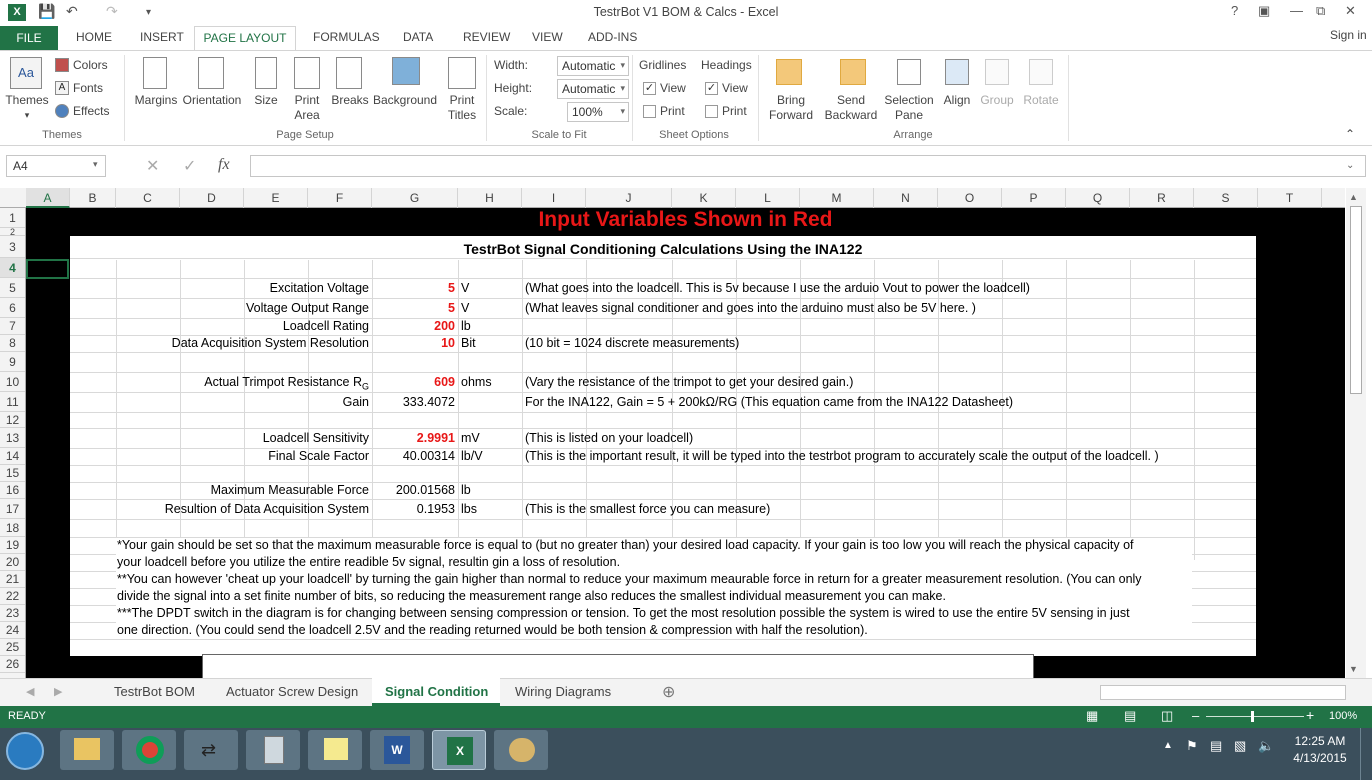 Image resolution: width=1372 pixels, height=780 pixels. What do you see at coordinates (1098, 198) in the screenshot?
I see `column-header-q: Q` at bounding box center [1098, 198].